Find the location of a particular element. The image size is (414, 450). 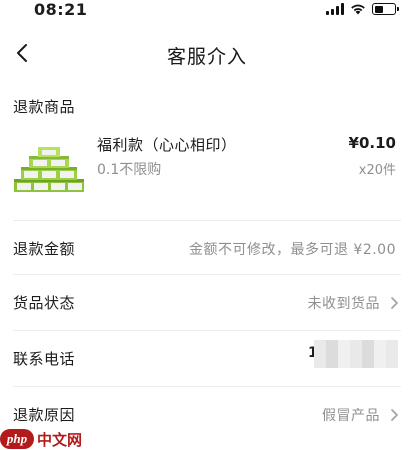

battery-icon is located at coordinates (385, 9).